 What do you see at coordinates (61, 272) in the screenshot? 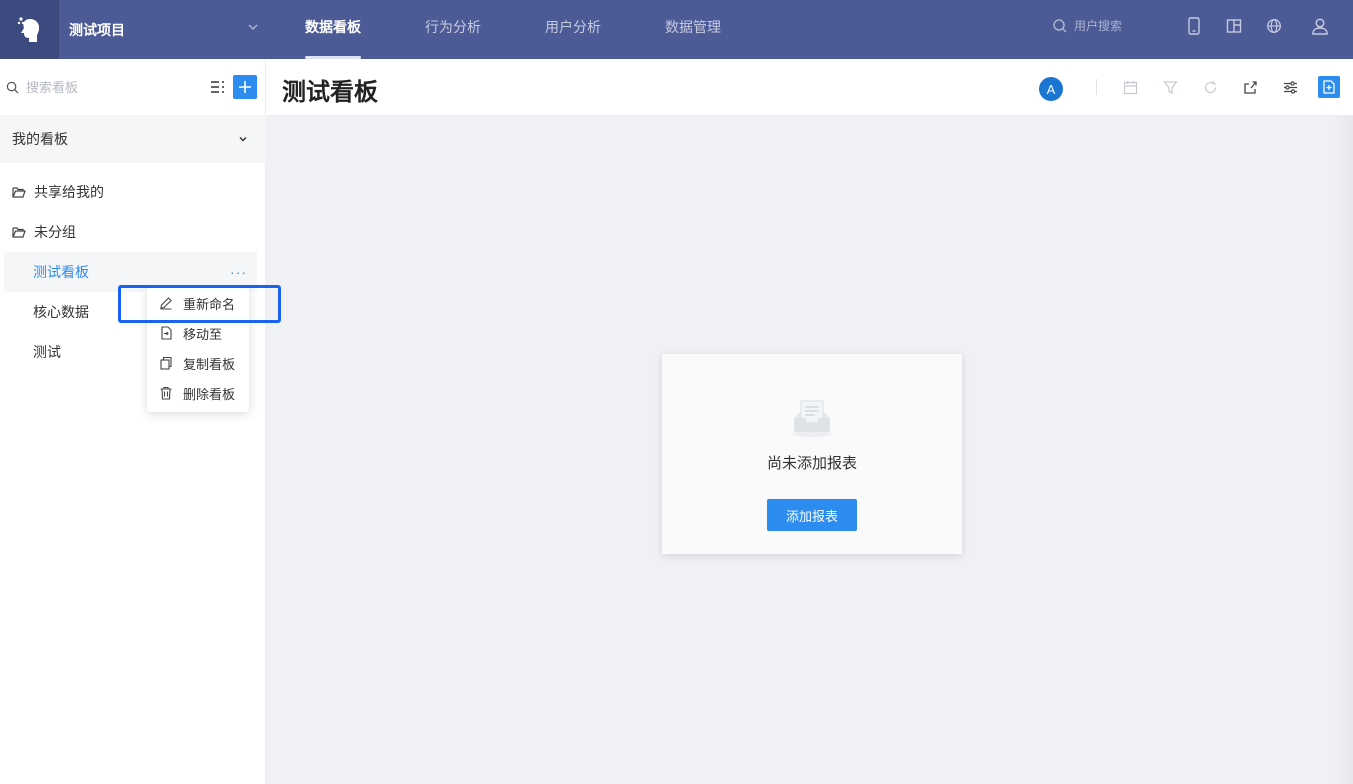
I see `board-label: 测试看板` at bounding box center [61, 272].